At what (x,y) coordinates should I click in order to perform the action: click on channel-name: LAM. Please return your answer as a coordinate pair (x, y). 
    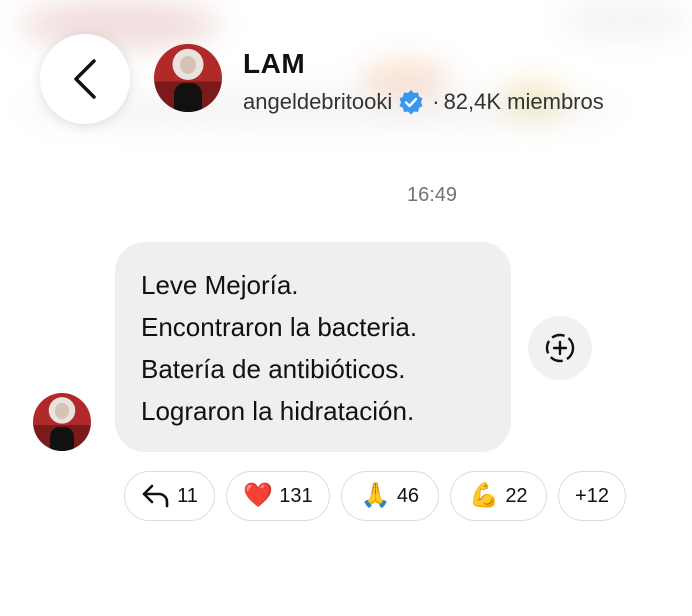
    Looking at the image, I should click on (274, 64).